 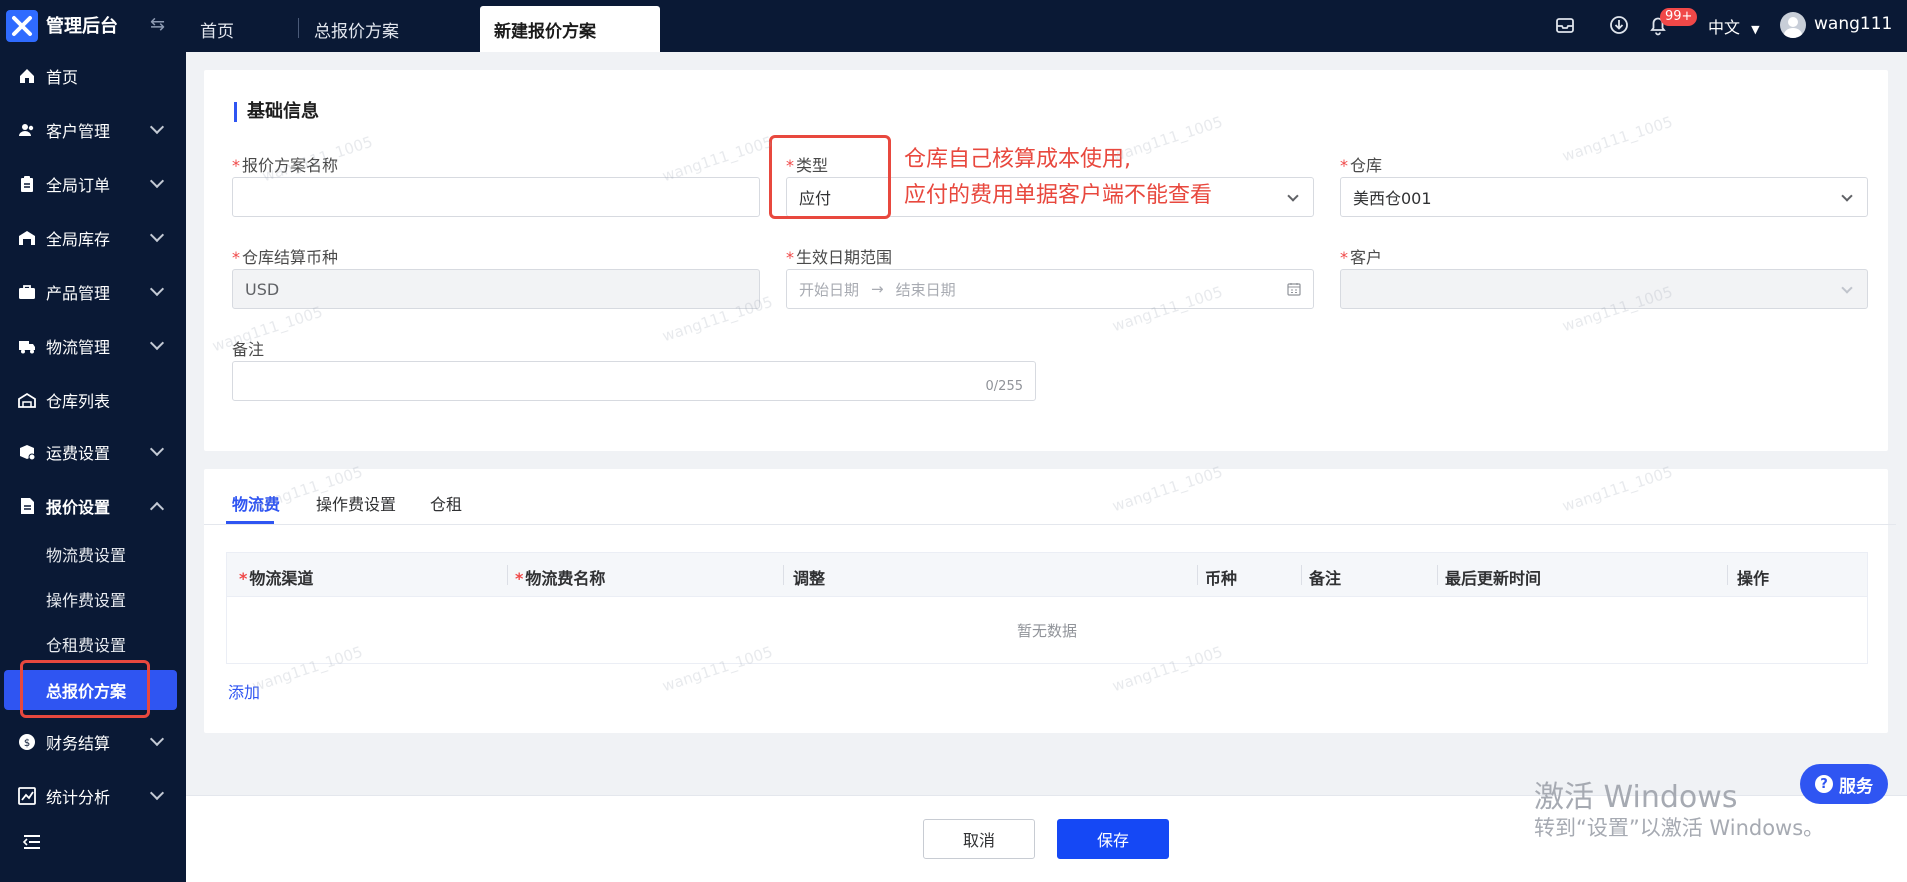 What do you see at coordinates (1853, 24) in the screenshot?
I see `username: wang111` at bounding box center [1853, 24].